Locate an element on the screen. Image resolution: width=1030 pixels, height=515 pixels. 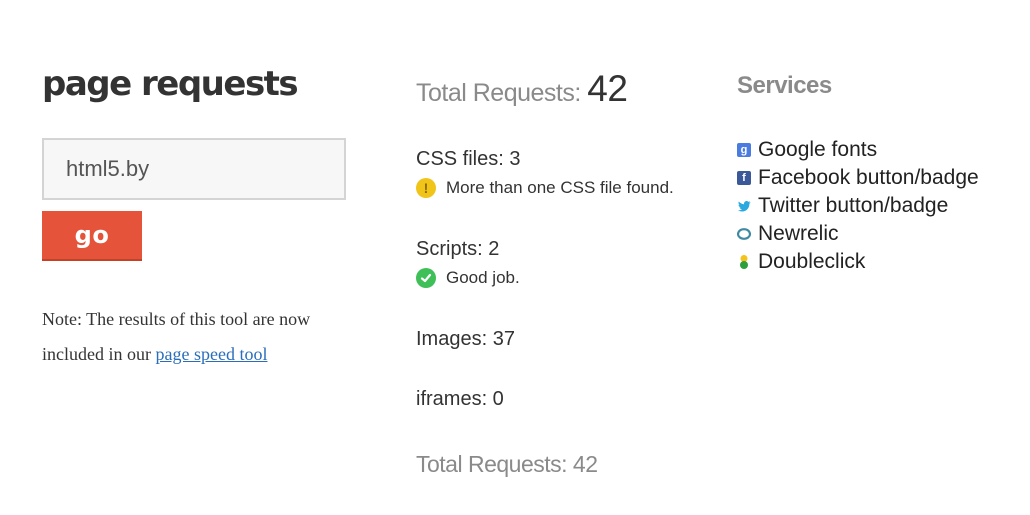
doubleclick-icon is located at coordinates (744, 262).